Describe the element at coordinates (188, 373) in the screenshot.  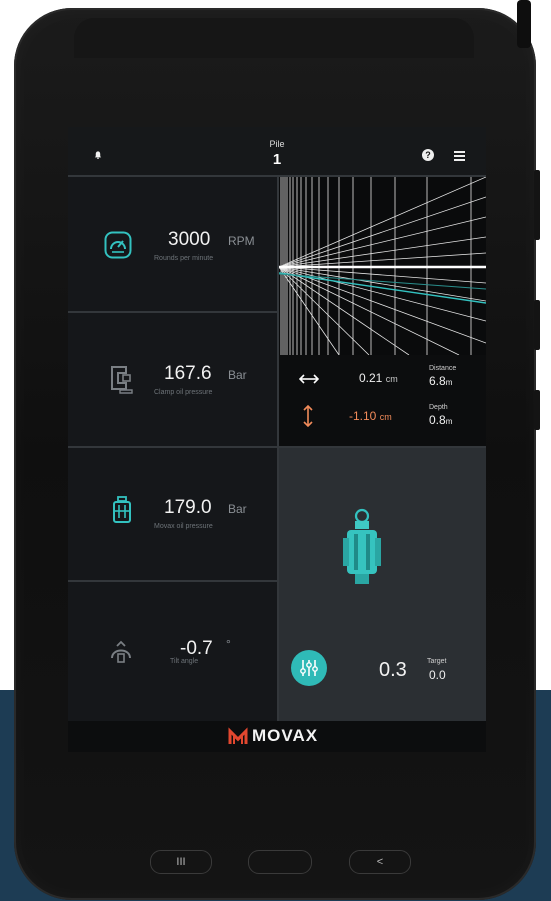
I see `clamp-pressure-value: 167.6` at that location.